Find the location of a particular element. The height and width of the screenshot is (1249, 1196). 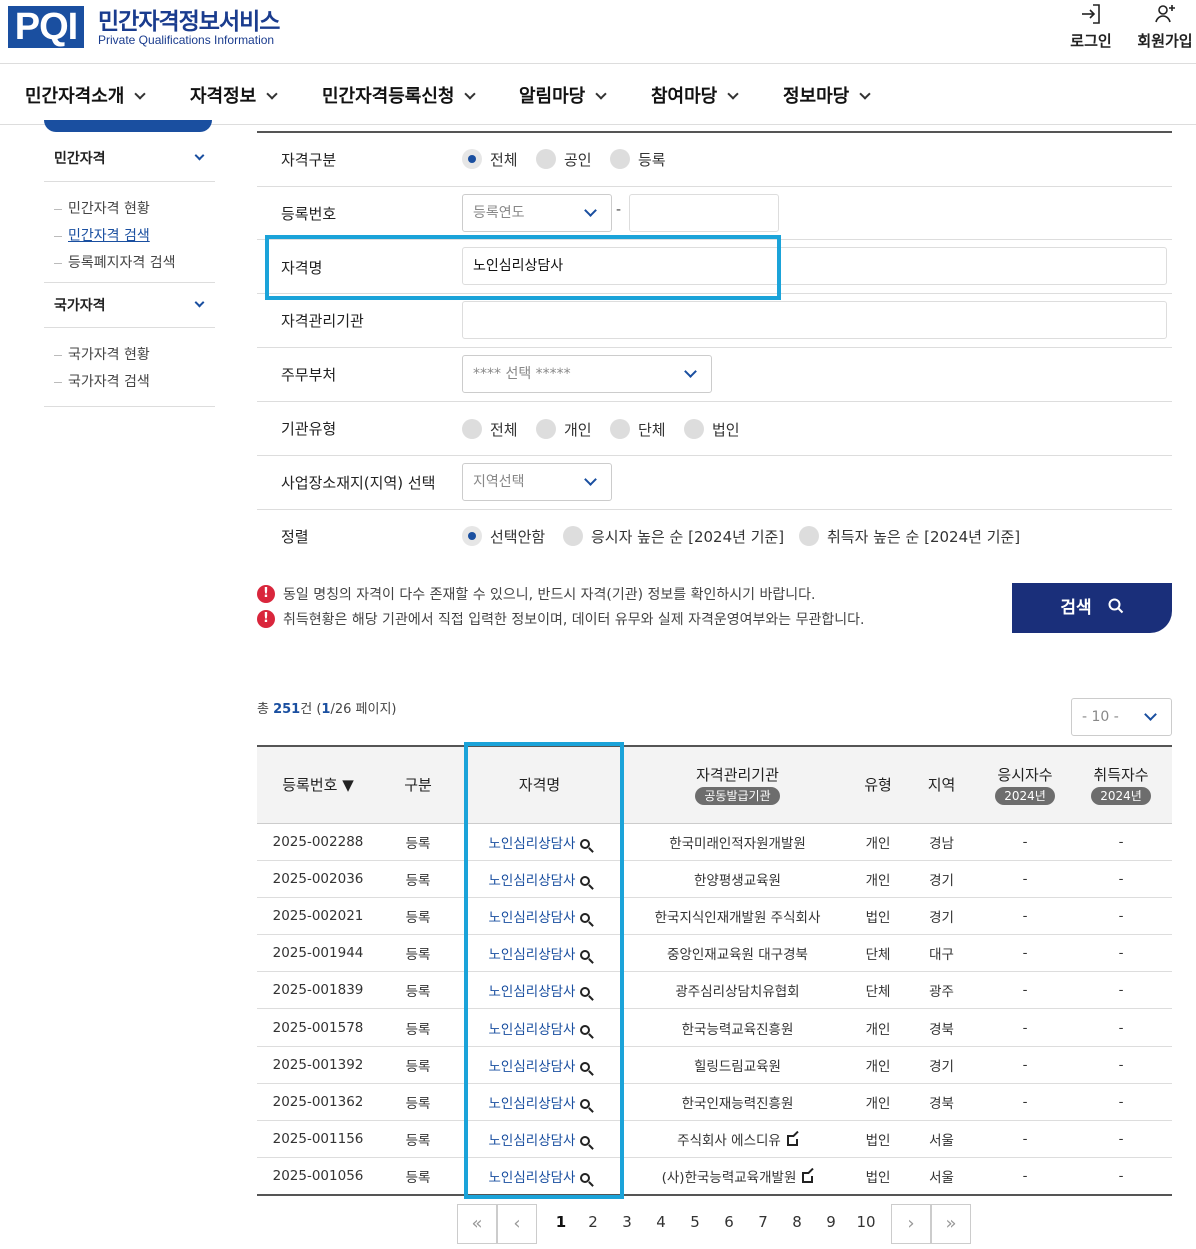

name-column-highlight is located at coordinates (544, 970).